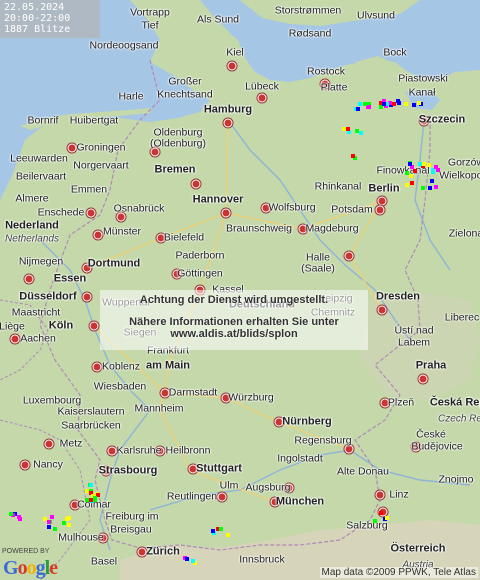 The height and width of the screenshot is (580, 480). What do you see at coordinates (81, 537) in the screenshot?
I see `city-label: Mulhouse` at bounding box center [81, 537].